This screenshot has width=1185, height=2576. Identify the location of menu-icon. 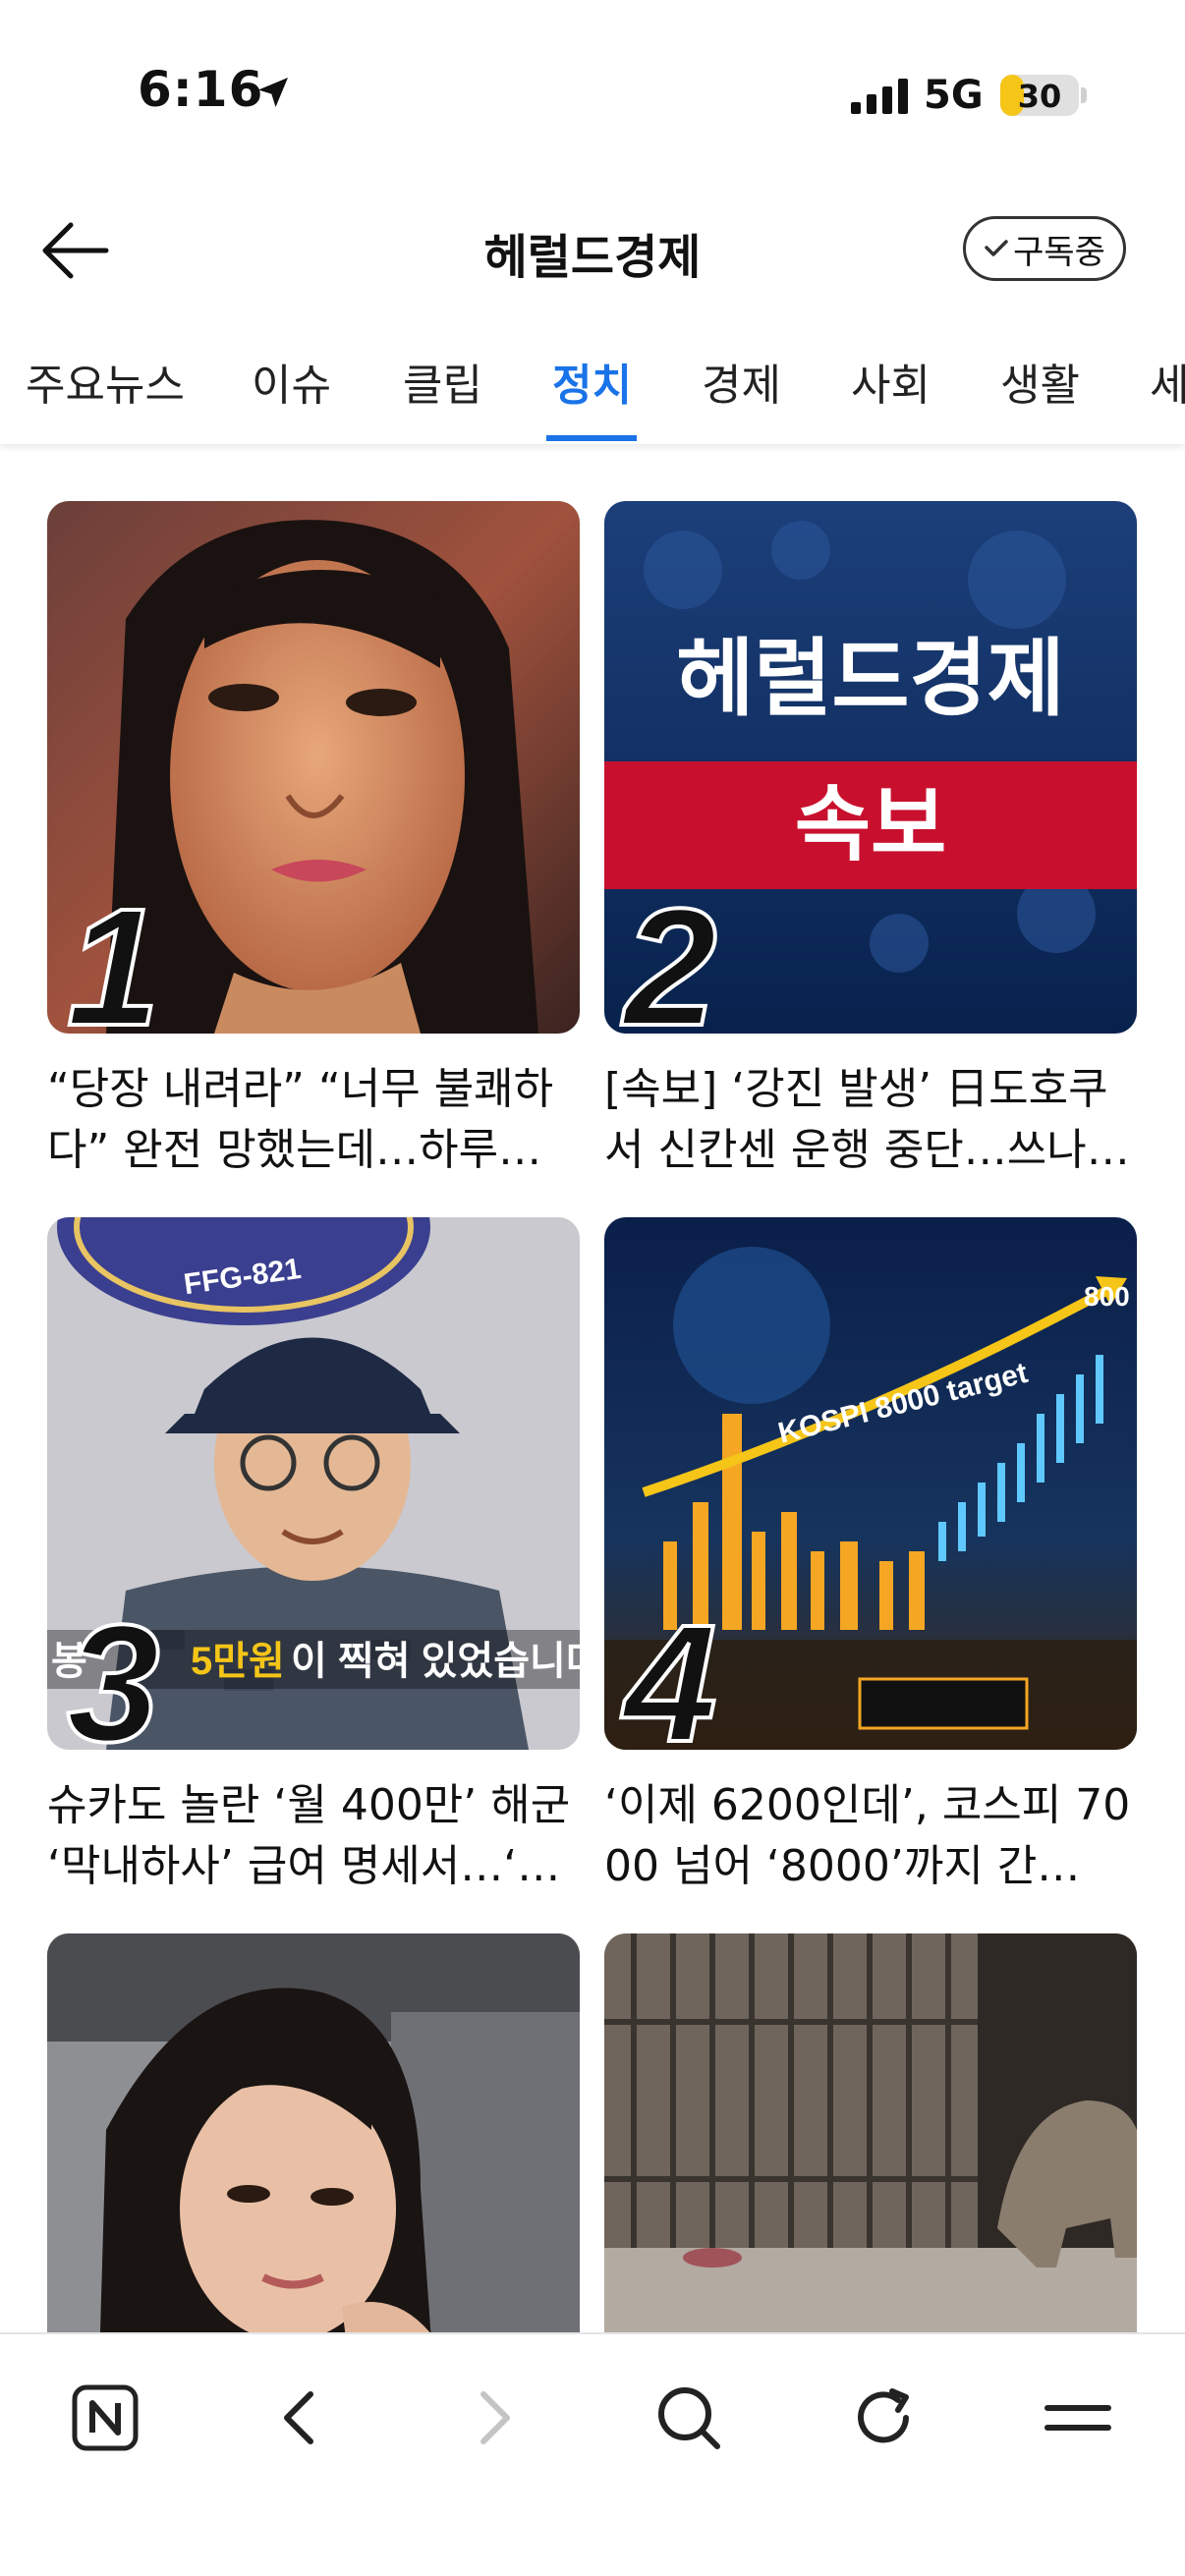
(1077, 2418).